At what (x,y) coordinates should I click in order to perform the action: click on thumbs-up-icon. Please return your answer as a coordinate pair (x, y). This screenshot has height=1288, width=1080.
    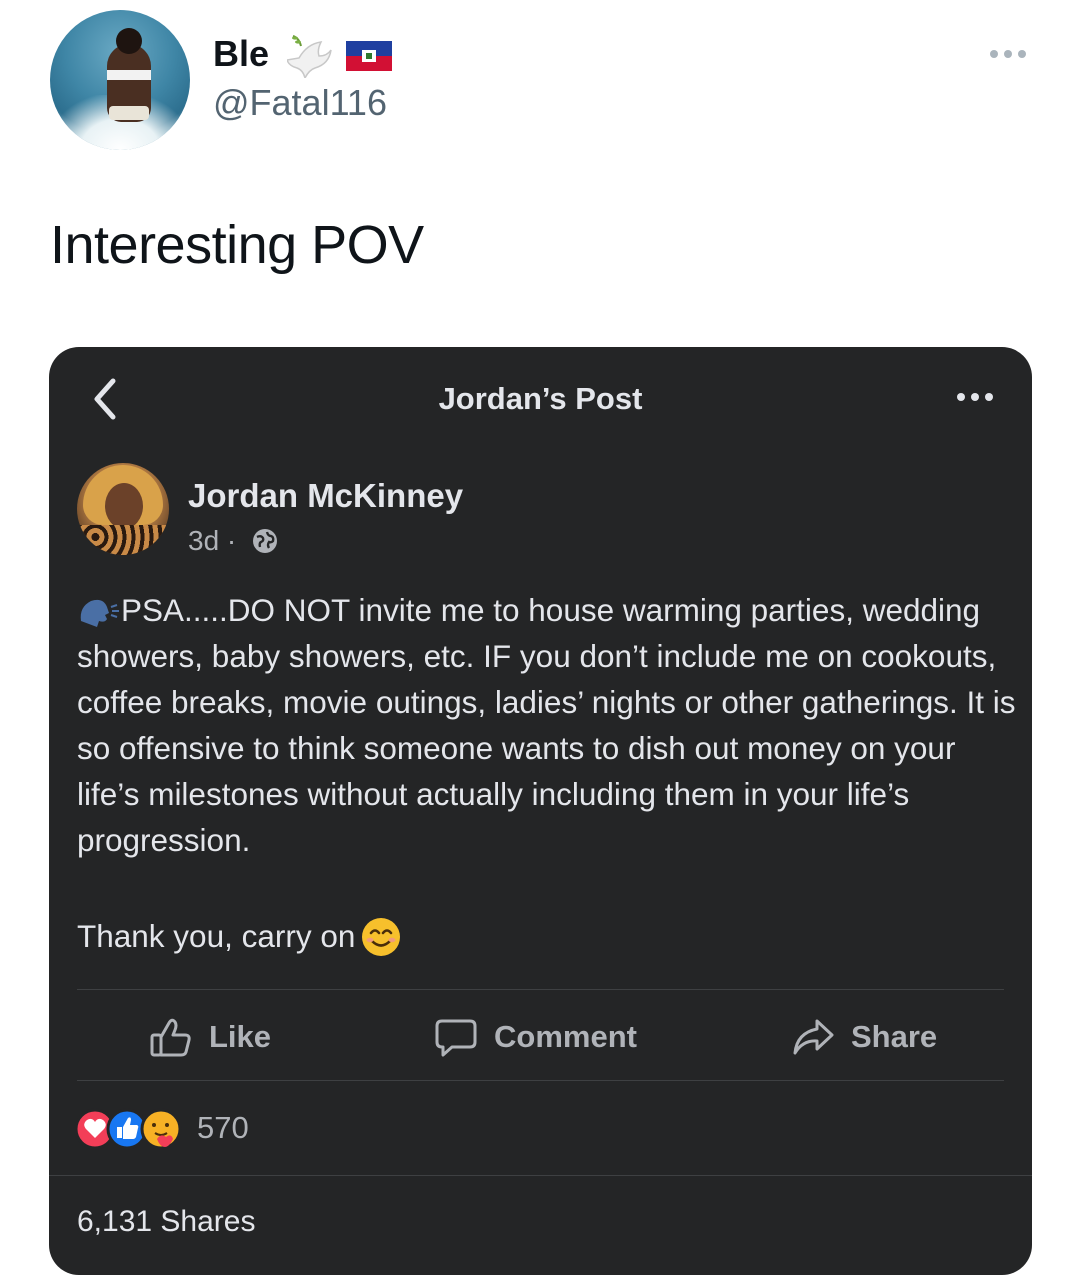
    Looking at the image, I should click on (170, 1037).